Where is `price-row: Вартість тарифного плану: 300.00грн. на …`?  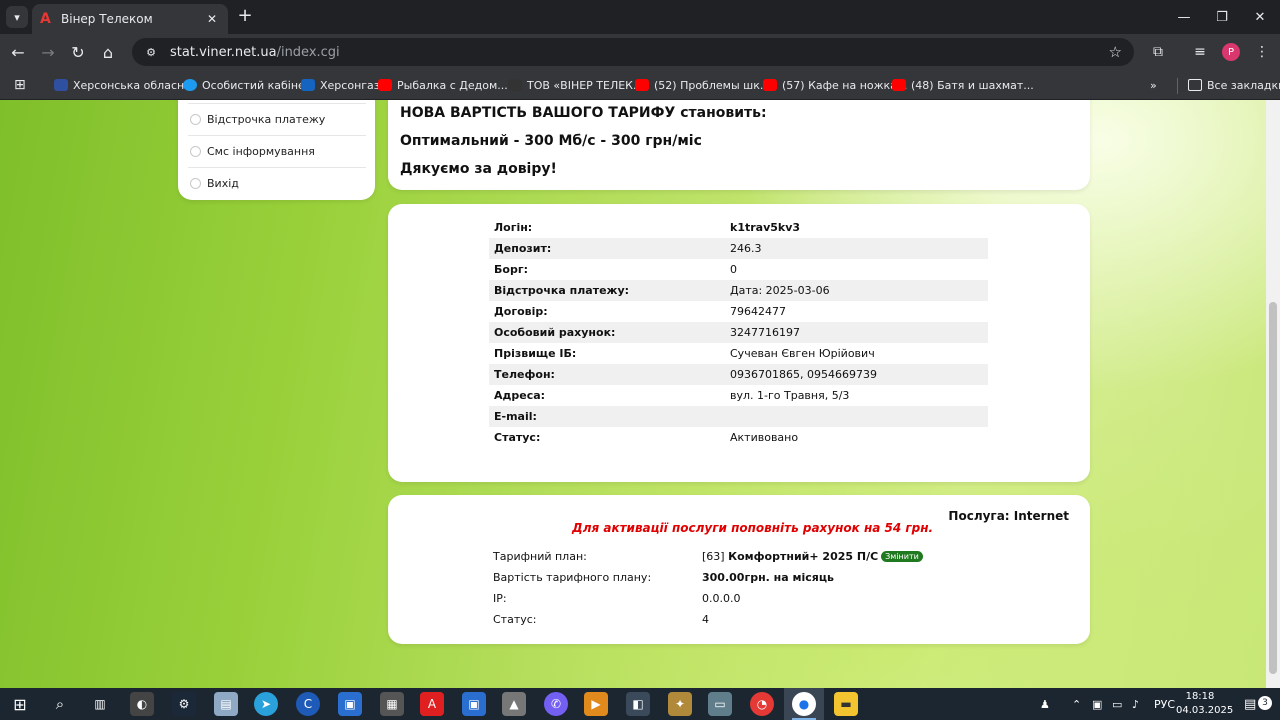 price-row: Вартість тарифного плану: 300.00грн. на … is located at coordinates (773, 578).